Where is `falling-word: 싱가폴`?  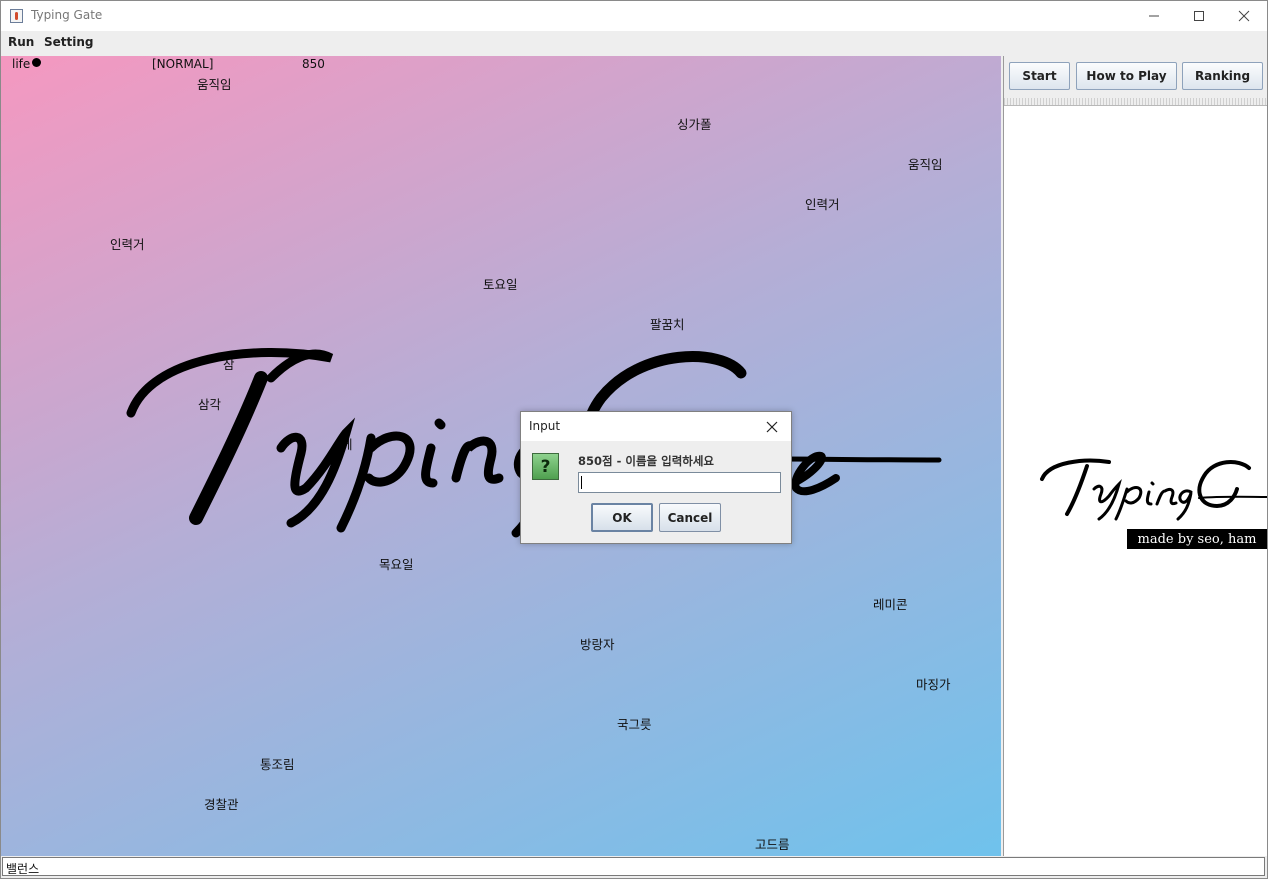 falling-word: 싱가폴 is located at coordinates (694, 124).